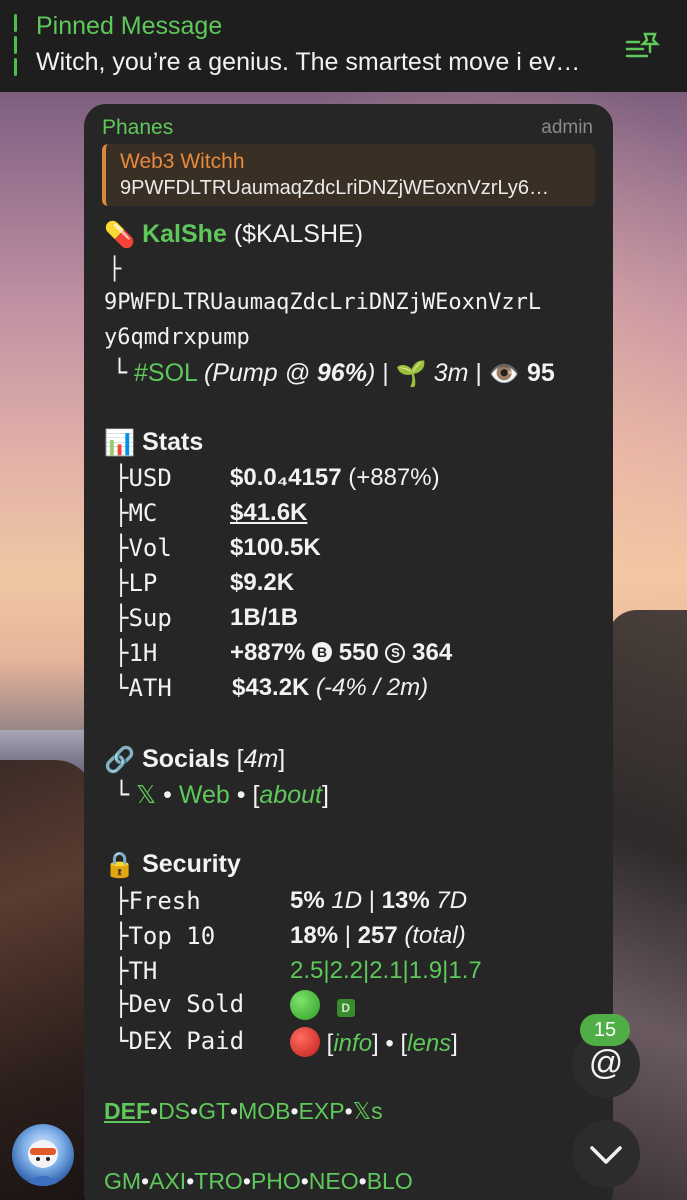  Describe the element at coordinates (218, 1181) in the screenshot. I see `link-tro: TRO` at that location.